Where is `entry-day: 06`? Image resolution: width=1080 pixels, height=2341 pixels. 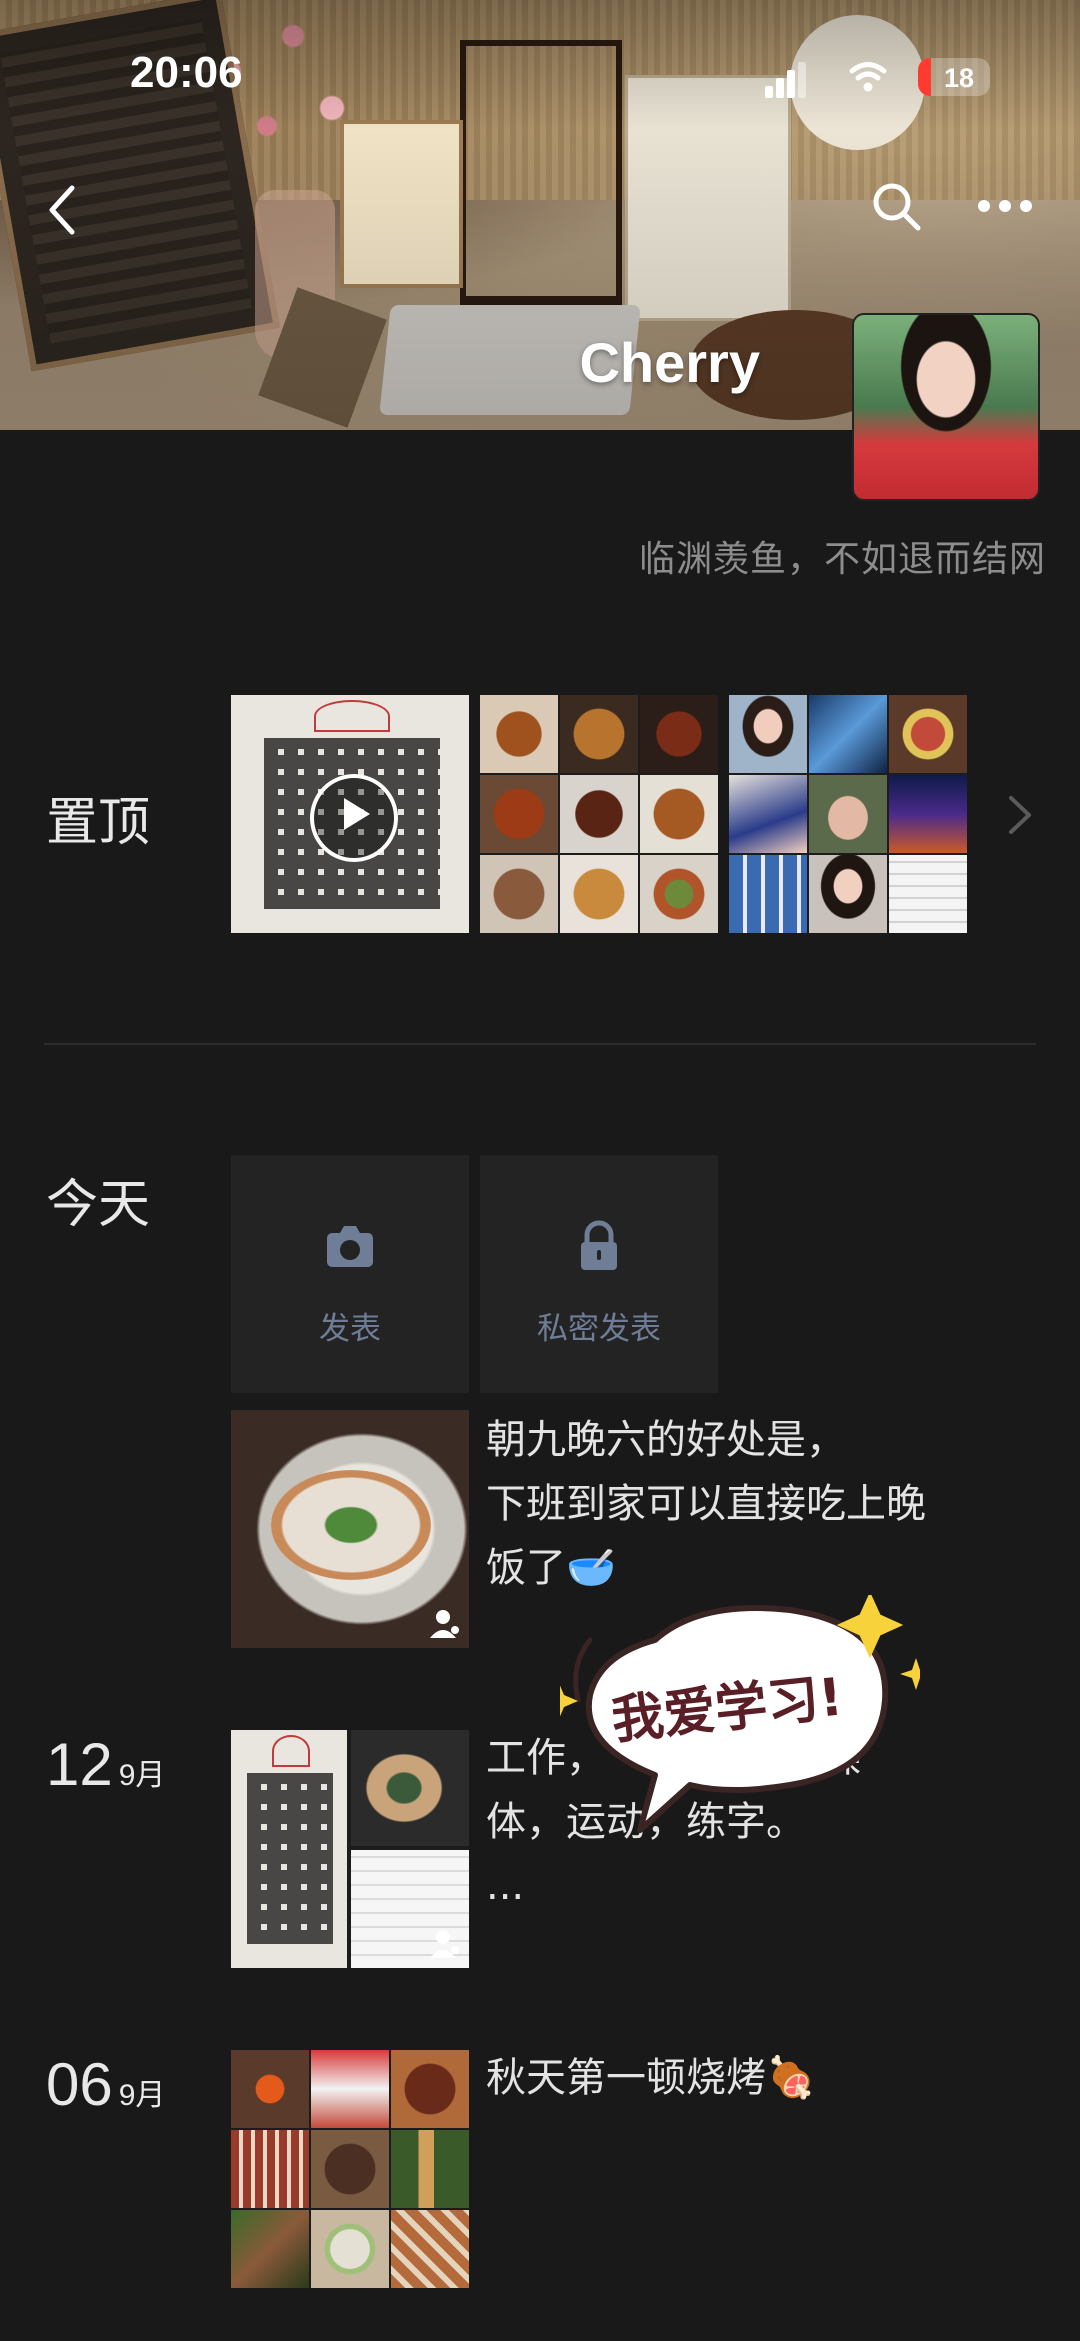
entry-day: 06 is located at coordinates (79, 2084).